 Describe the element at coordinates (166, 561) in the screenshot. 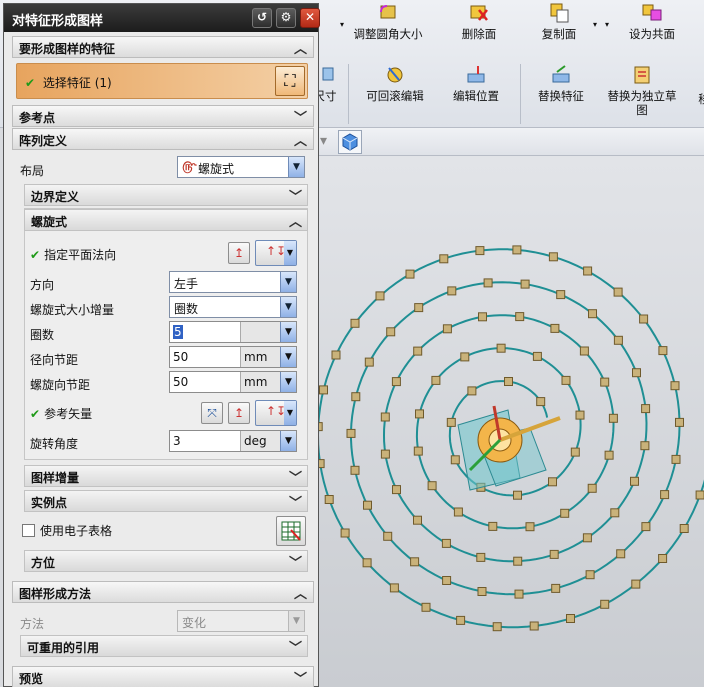

I see `subsection-orientation-header: 方位 ﹀` at that location.